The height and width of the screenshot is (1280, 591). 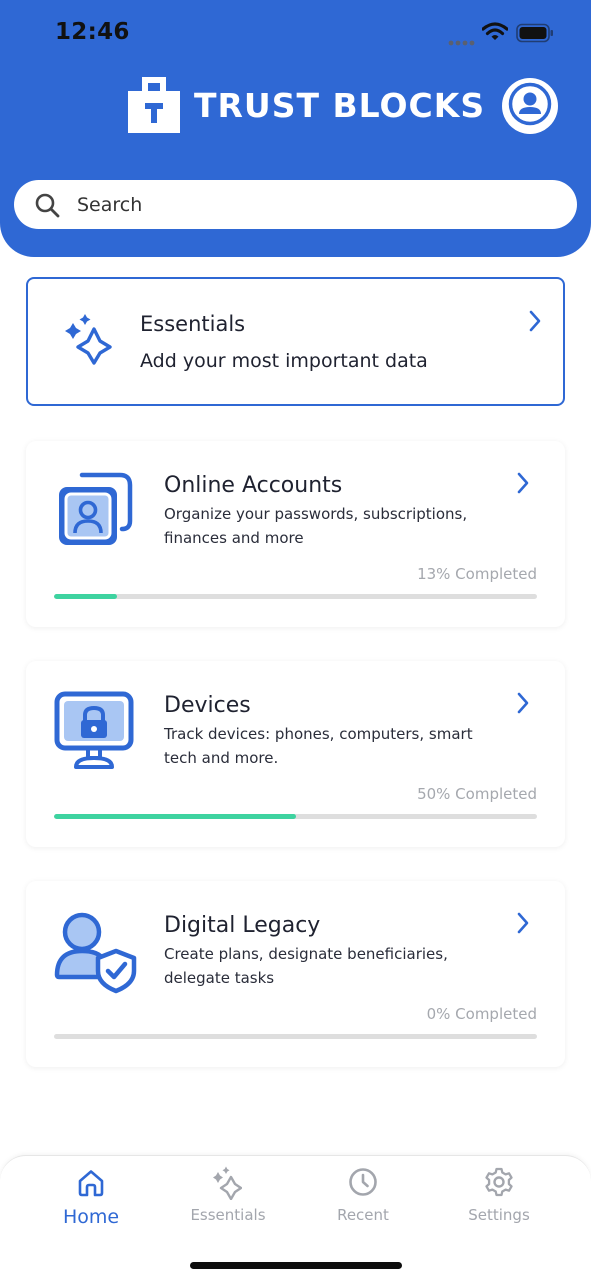 I want to click on home-indicator, so click(x=296, y=1265).